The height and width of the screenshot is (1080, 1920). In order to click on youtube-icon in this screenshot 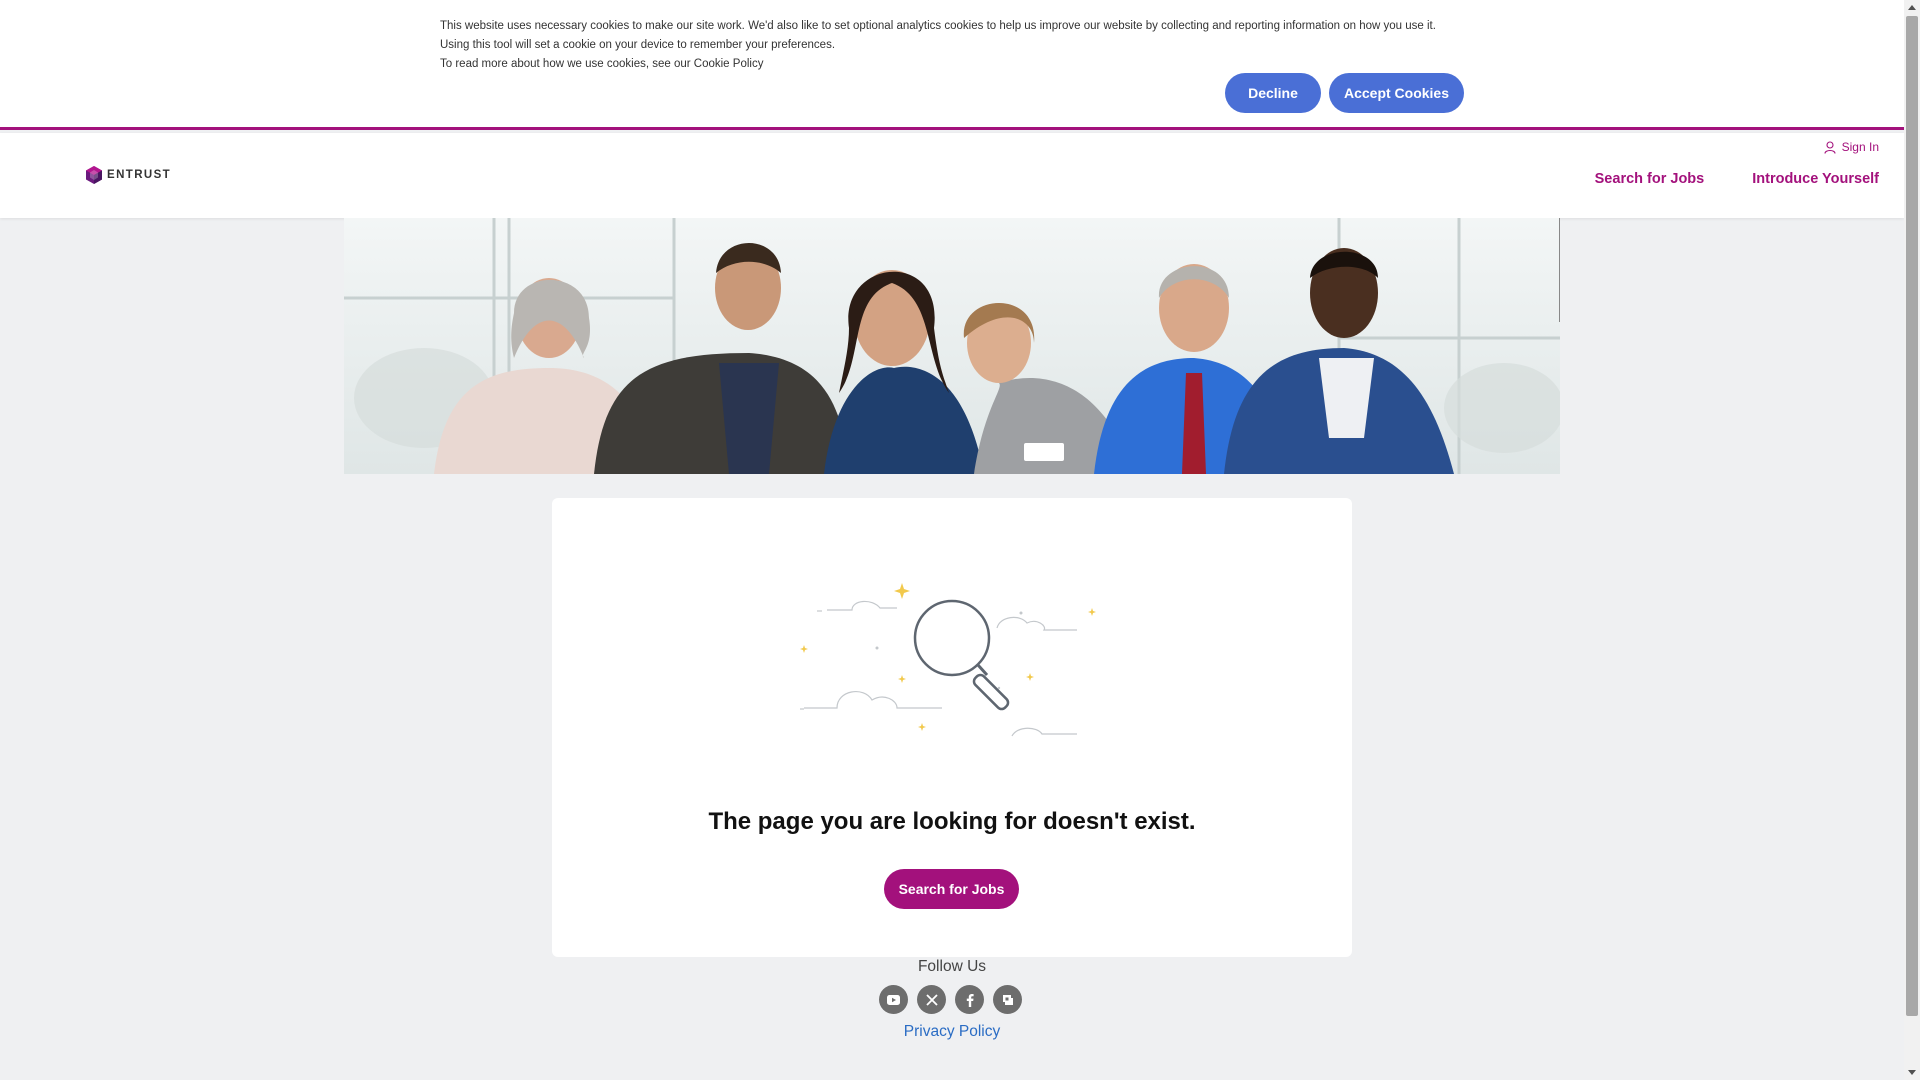, I will do `click(893, 999)`.